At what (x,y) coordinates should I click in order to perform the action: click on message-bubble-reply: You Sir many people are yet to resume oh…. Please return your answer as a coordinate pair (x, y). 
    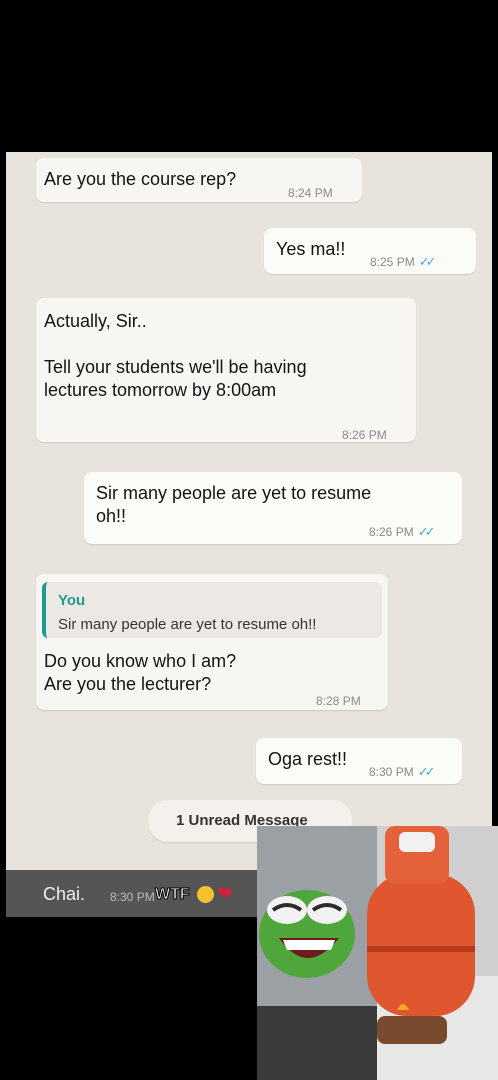
    Looking at the image, I should click on (212, 642).